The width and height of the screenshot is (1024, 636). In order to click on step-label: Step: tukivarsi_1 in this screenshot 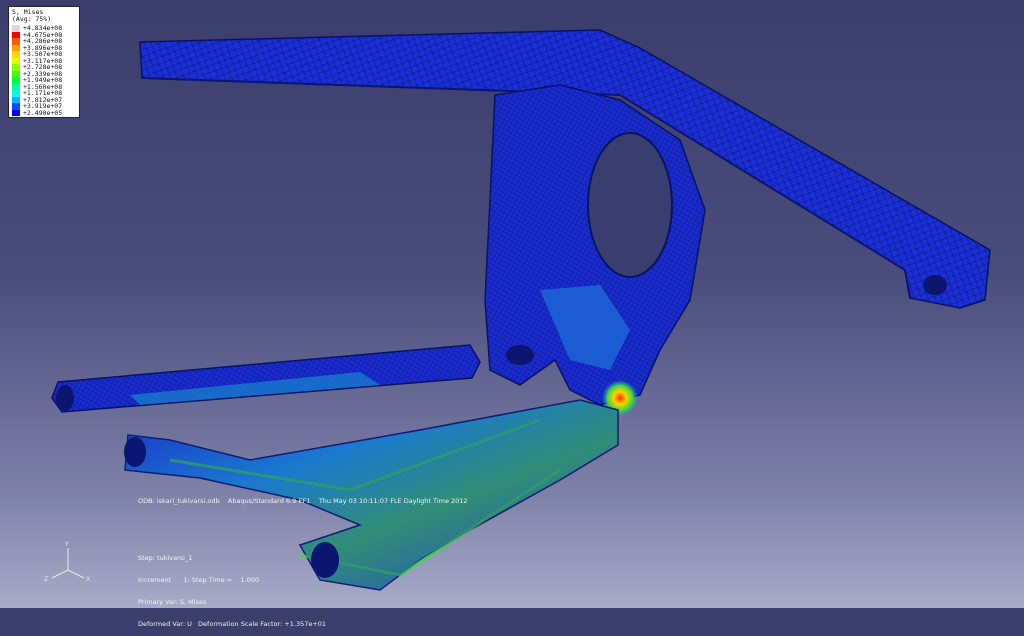, I will do `click(165, 557)`.